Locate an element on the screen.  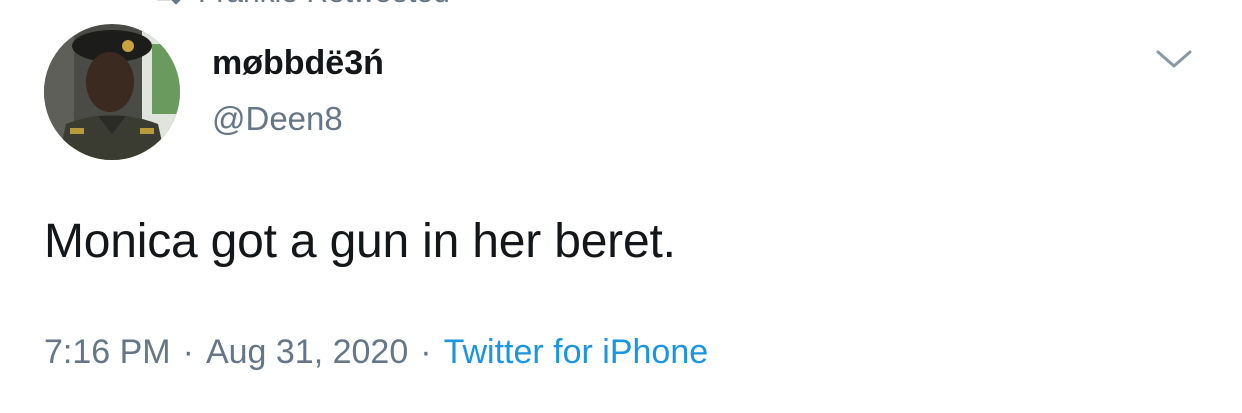
tweet-text: Monica got a gun in her beret. is located at coordinates (360, 241).